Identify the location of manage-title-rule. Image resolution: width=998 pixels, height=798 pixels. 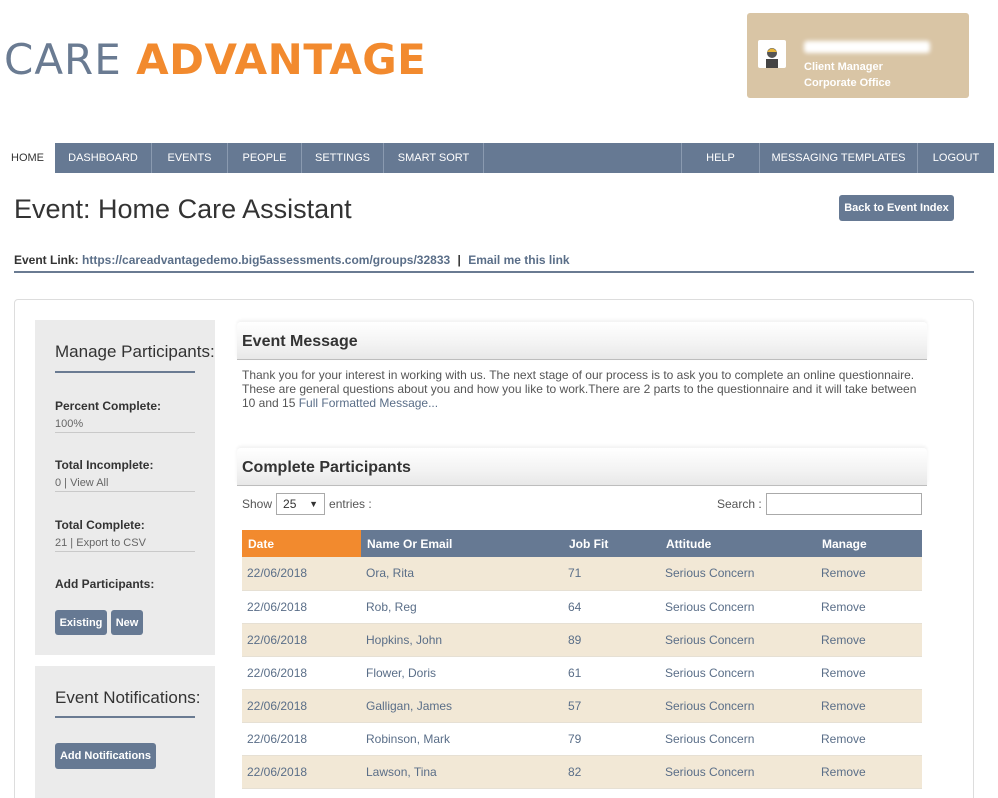
(125, 372).